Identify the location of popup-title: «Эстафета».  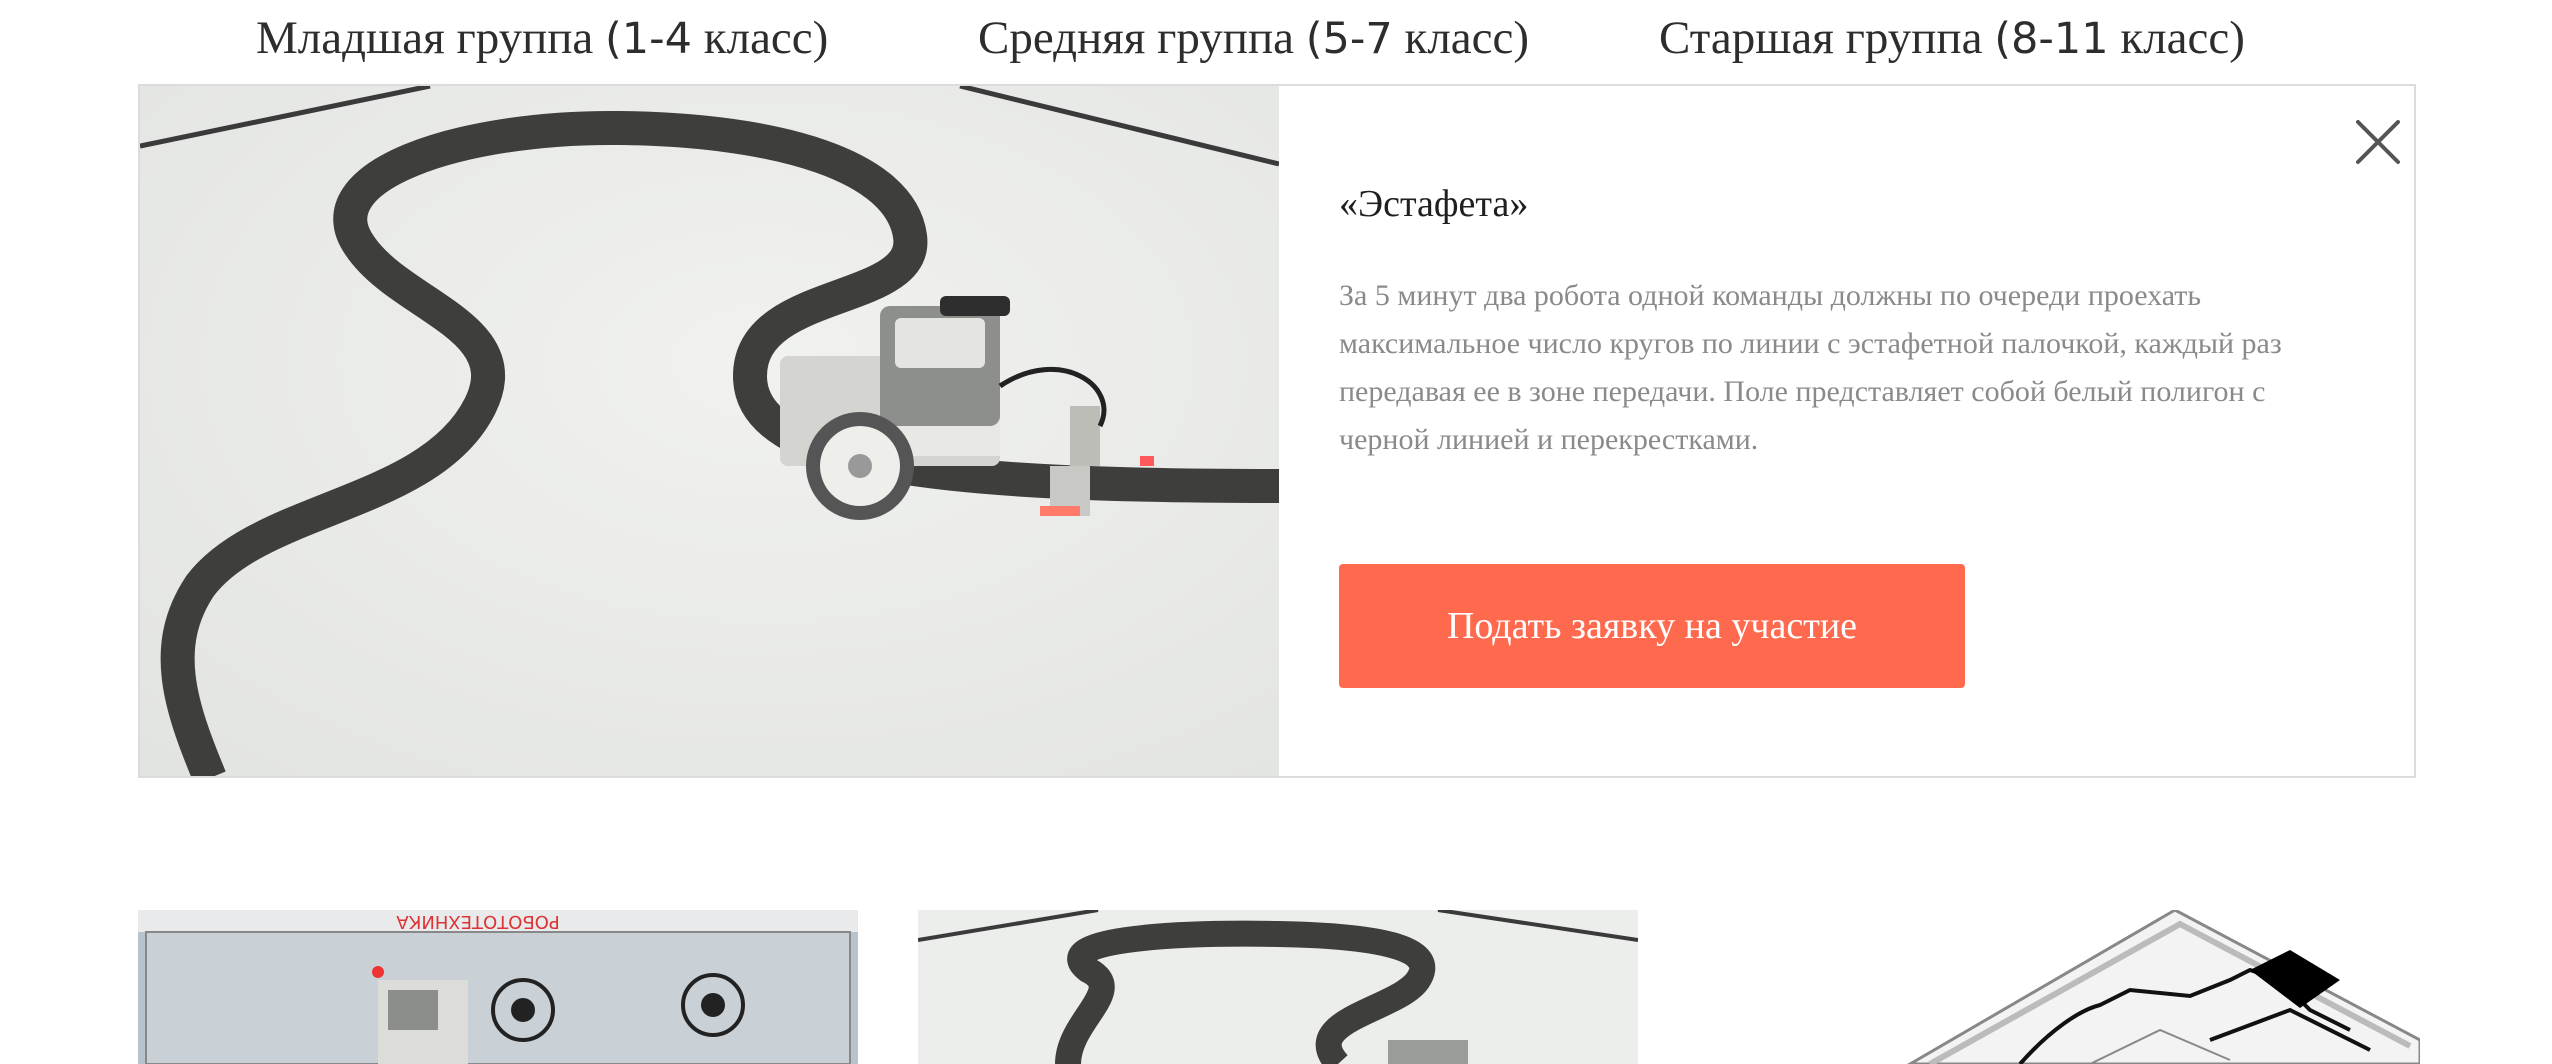
(1434, 204).